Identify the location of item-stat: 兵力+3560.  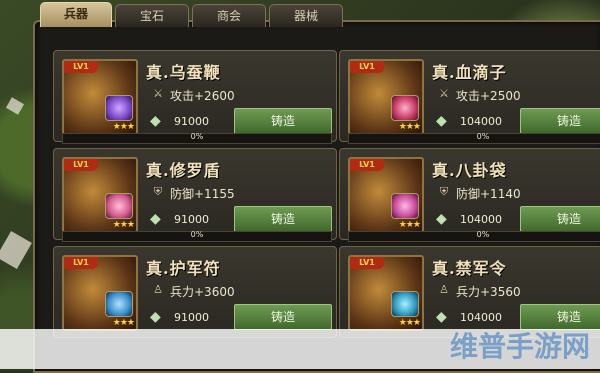
(488, 292).